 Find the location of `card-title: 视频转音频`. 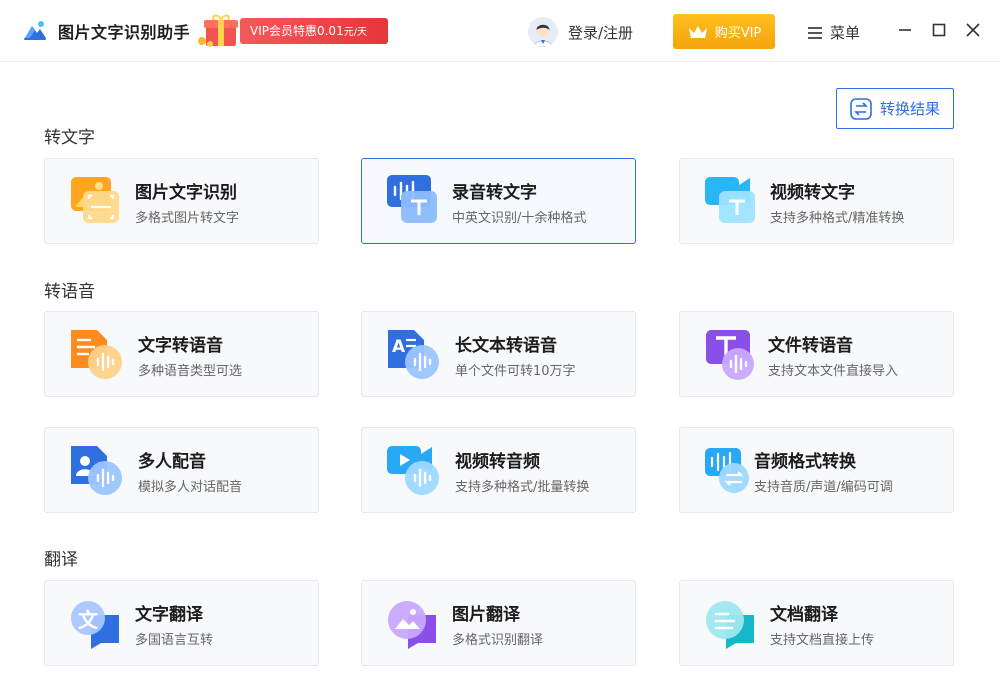

card-title: 视频转音频 is located at coordinates (497, 462).